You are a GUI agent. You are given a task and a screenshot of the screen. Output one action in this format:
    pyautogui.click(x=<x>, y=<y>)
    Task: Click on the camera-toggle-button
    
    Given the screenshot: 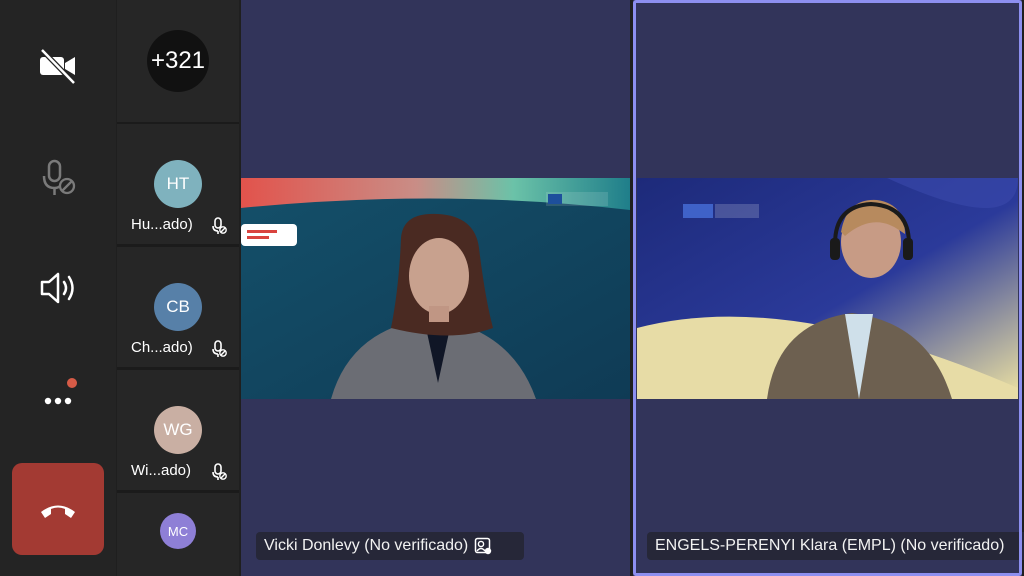 What is the action you would take?
    pyautogui.click(x=58, y=66)
    